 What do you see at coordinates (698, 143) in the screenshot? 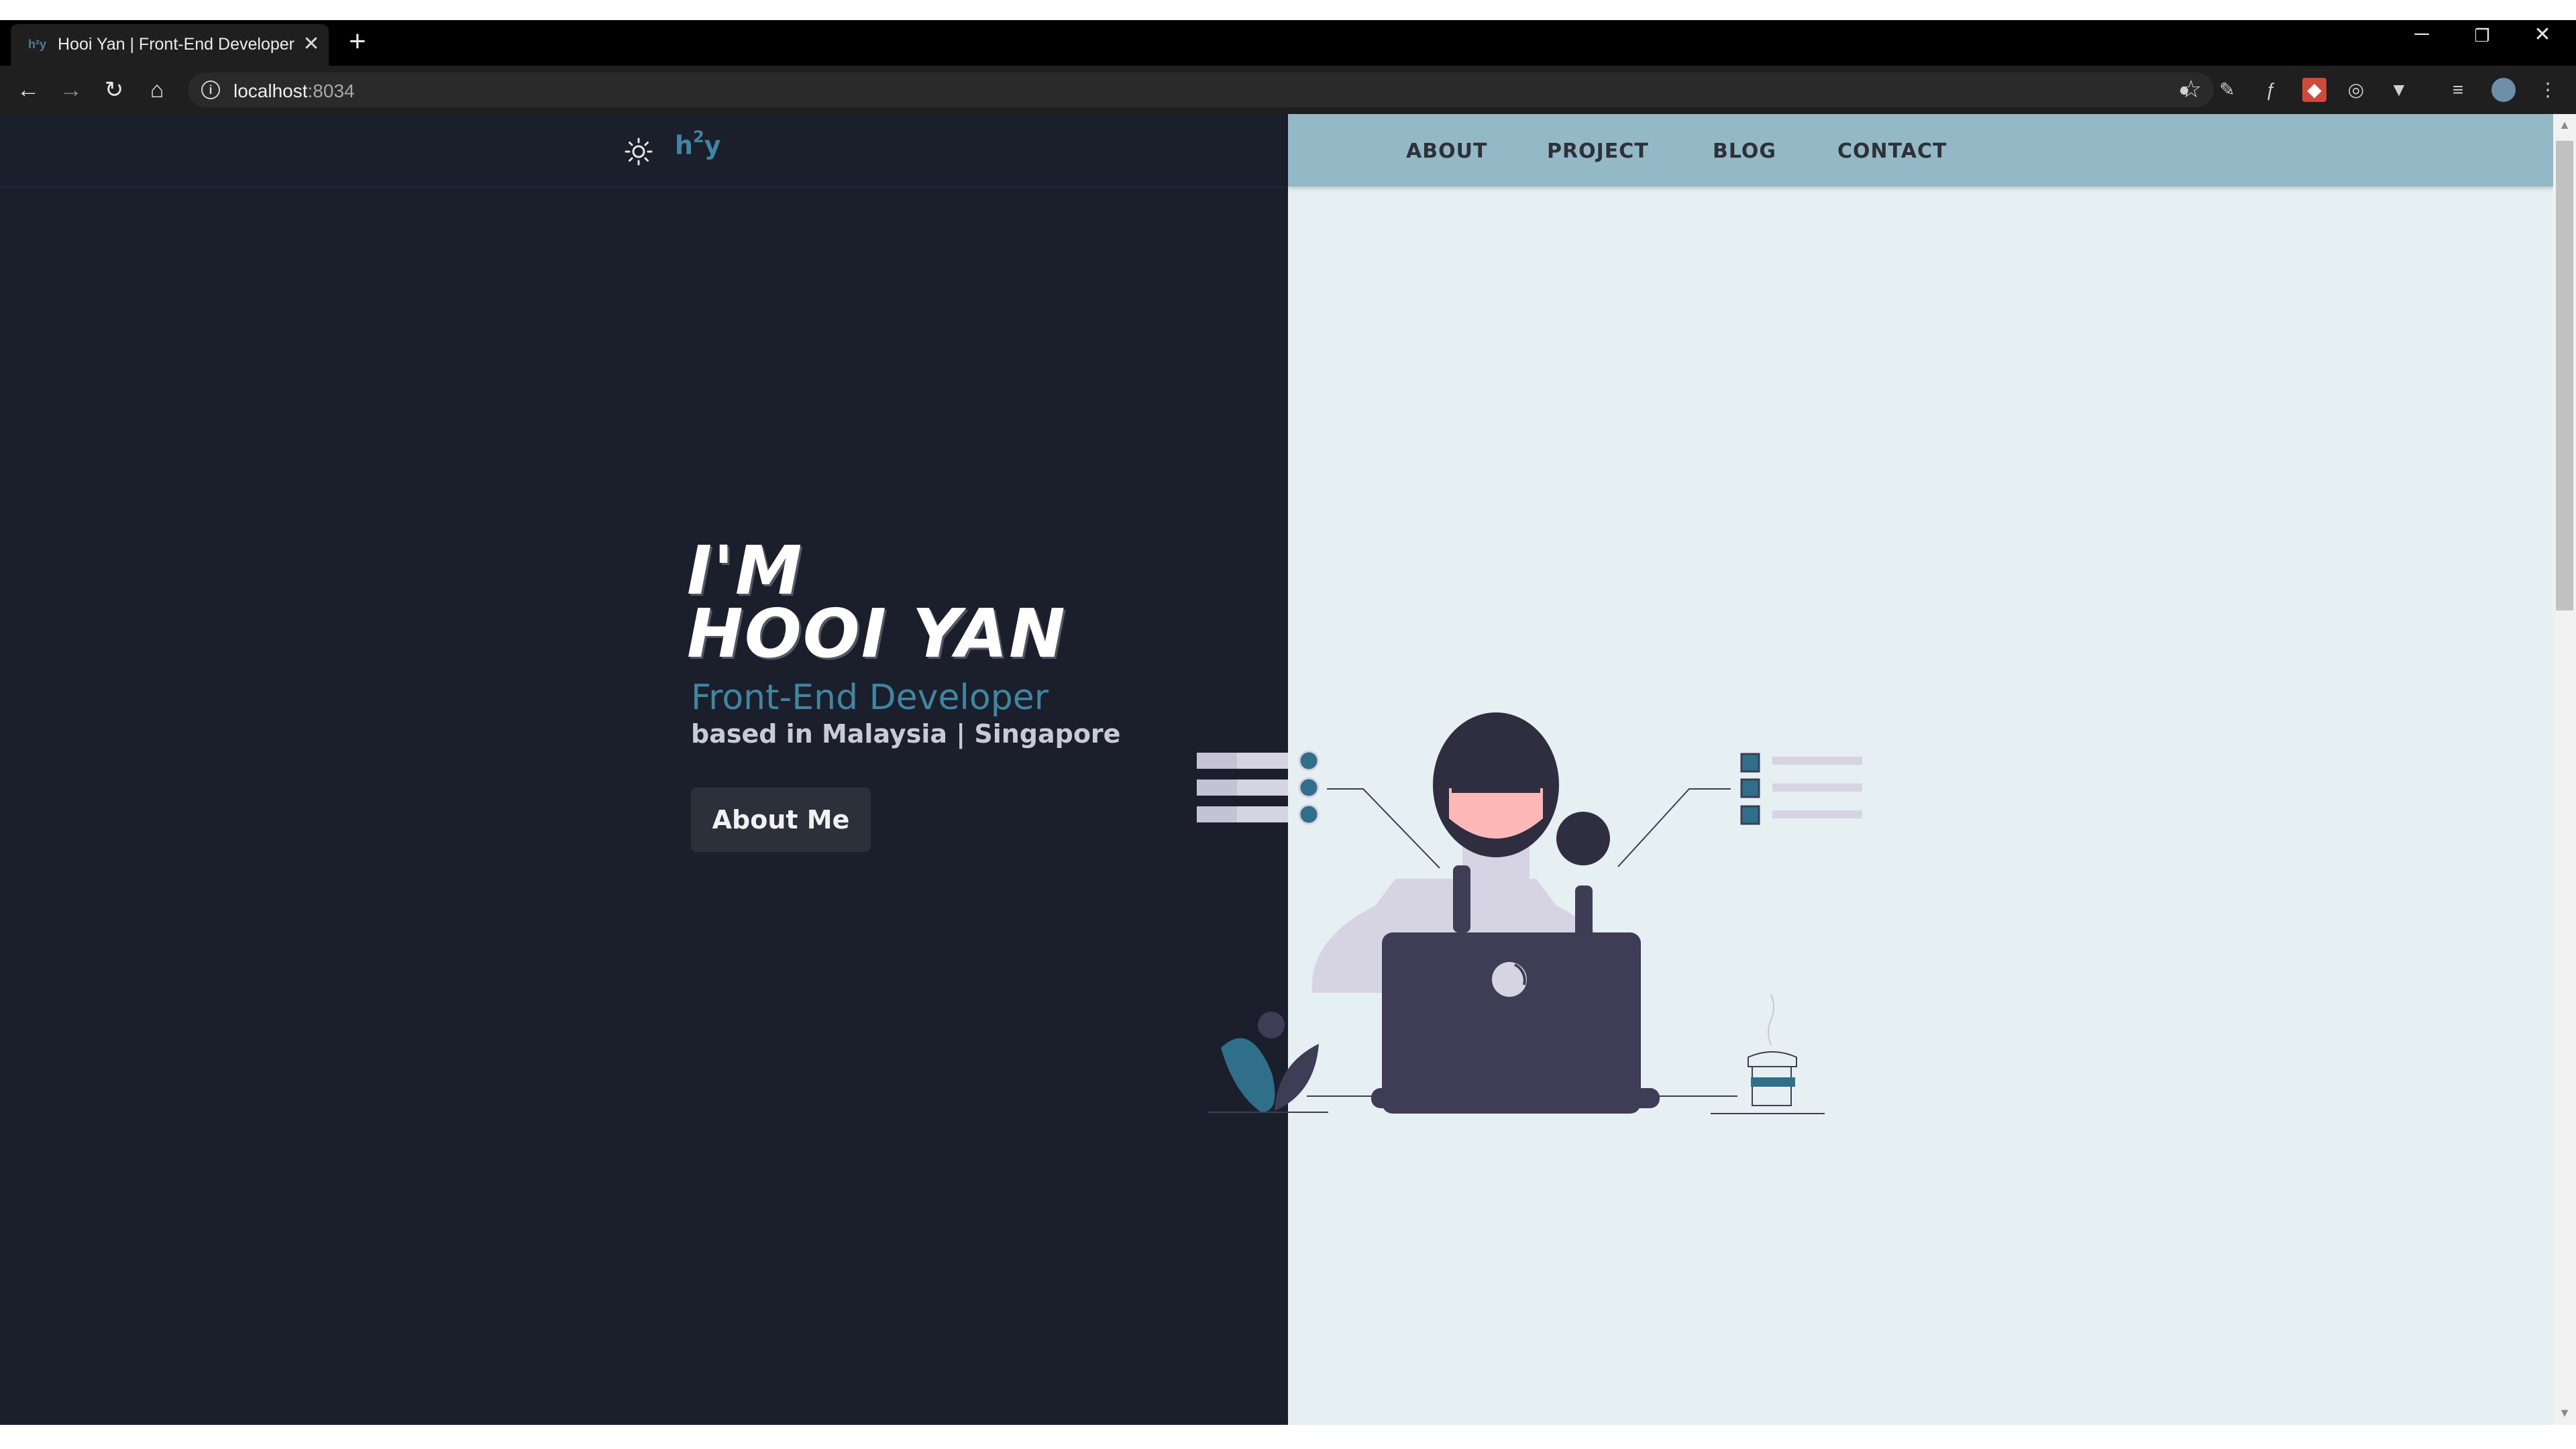
I see `site-logo: h2y` at bounding box center [698, 143].